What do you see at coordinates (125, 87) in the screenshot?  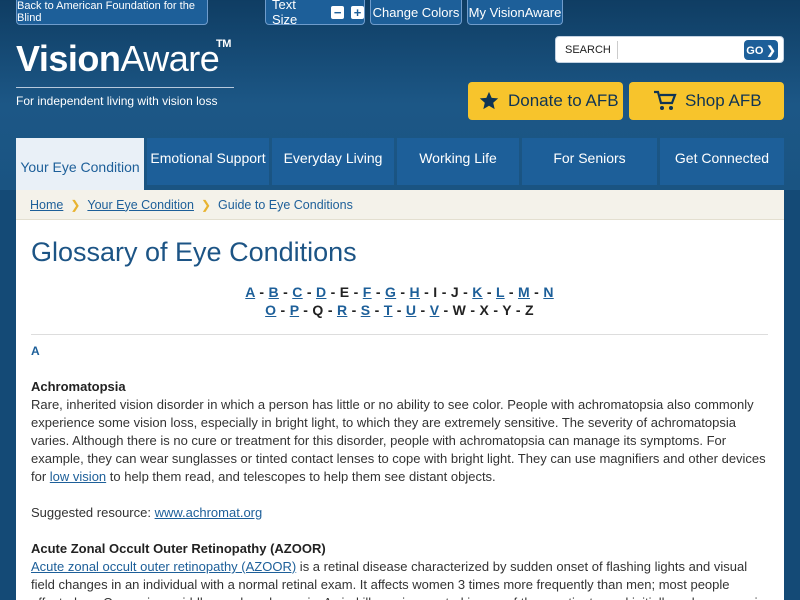 I see `logo-divider` at bounding box center [125, 87].